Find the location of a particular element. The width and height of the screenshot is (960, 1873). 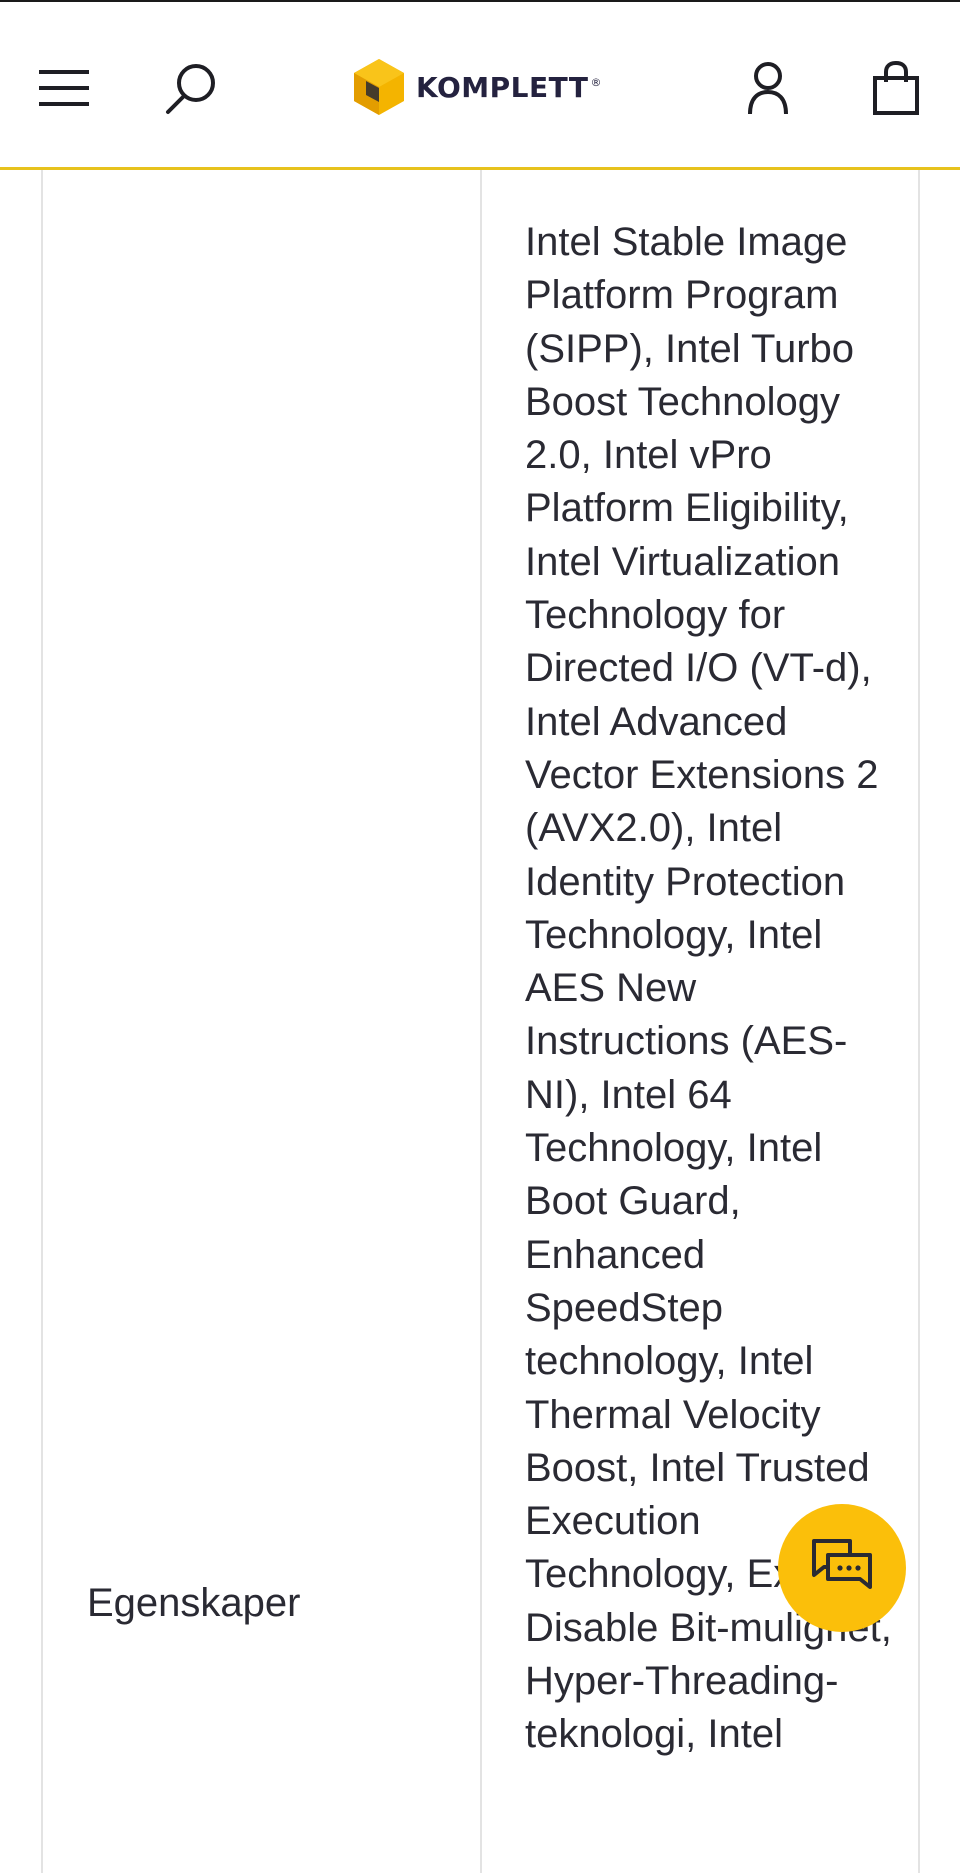

menu-button is located at coordinates (64, 88).